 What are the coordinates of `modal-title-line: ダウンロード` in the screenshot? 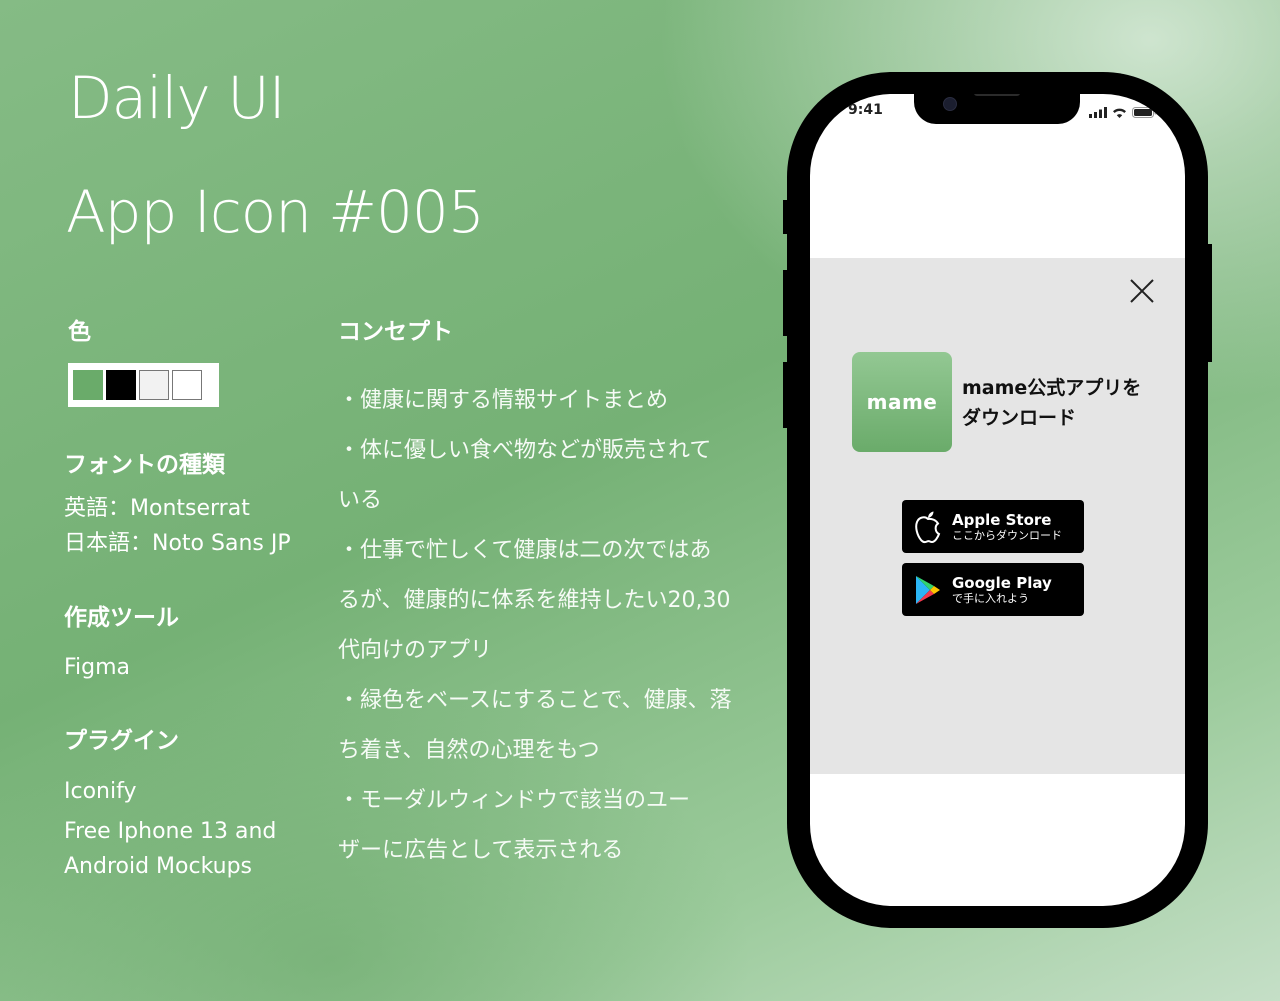 It's located at (1019, 418).